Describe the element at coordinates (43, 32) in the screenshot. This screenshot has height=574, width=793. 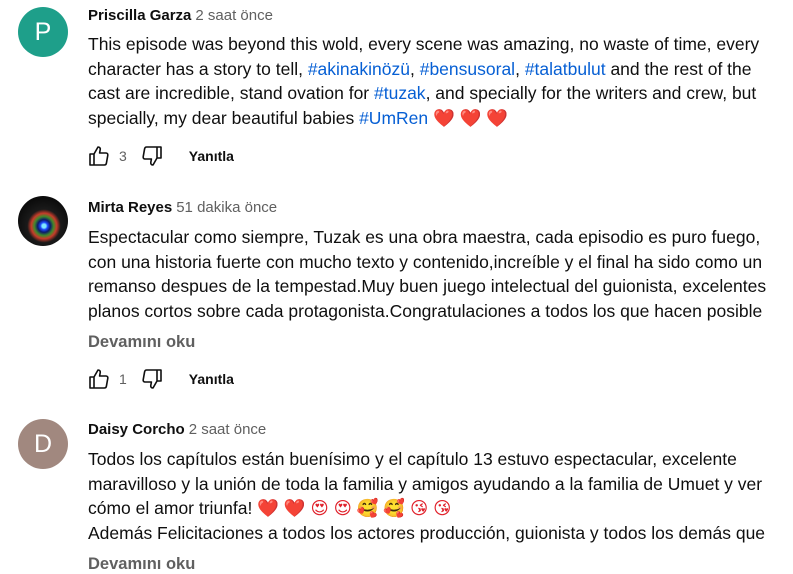
I see `avatar: P` at that location.